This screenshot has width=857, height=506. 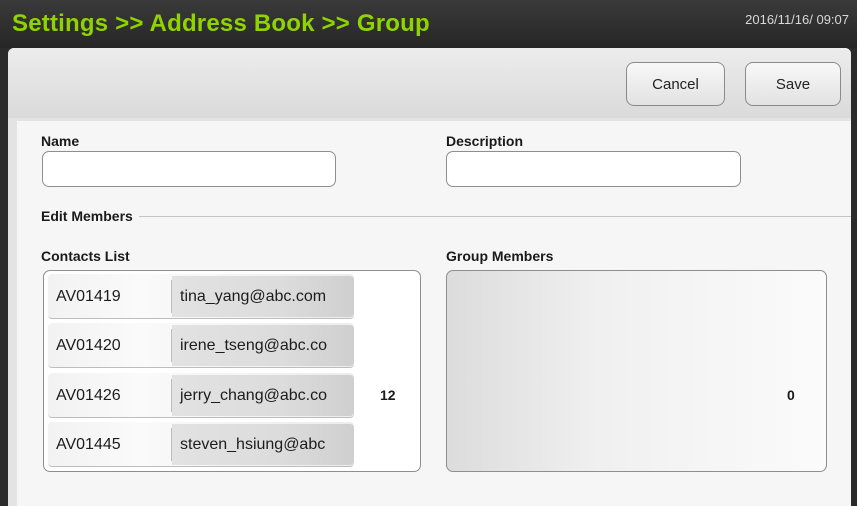 I want to click on save-button: Save, so click(x=793, y=84).